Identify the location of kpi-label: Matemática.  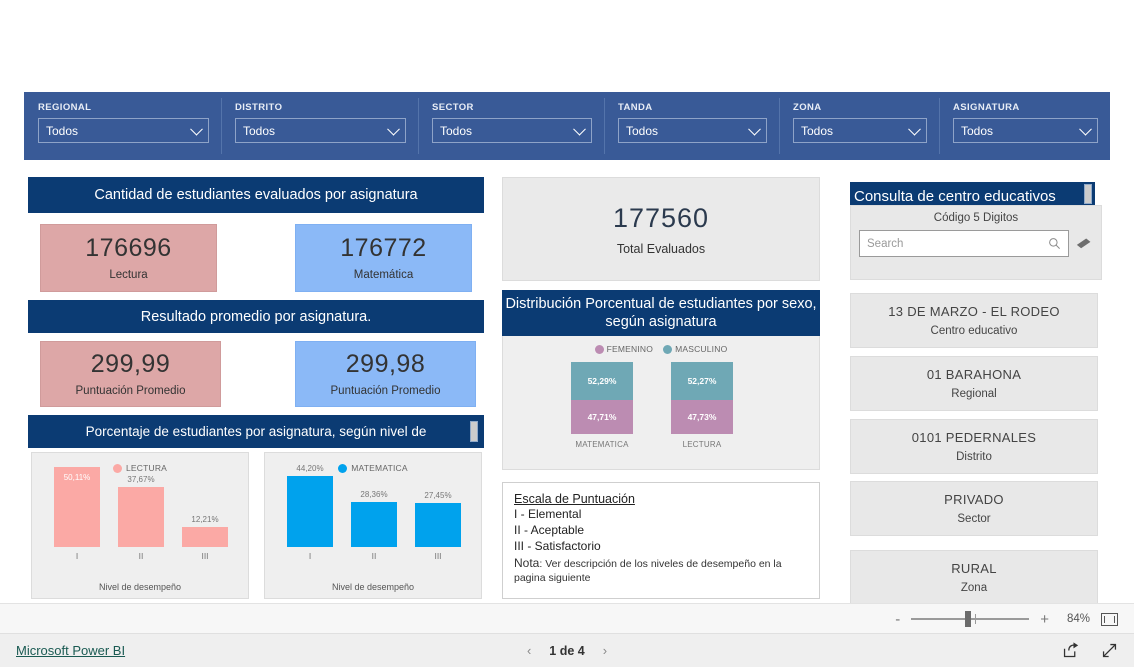
(383, 275).